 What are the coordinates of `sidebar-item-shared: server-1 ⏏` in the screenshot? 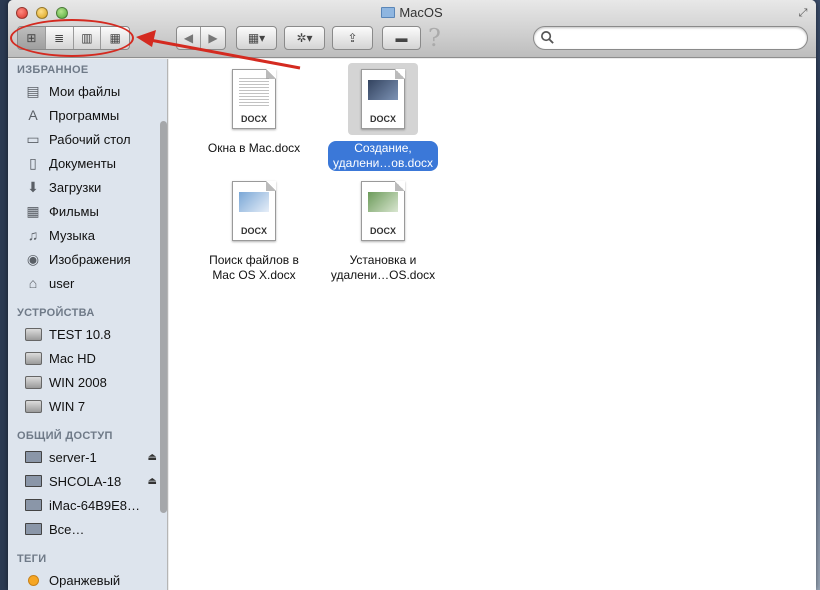 It's located at (91, 457).